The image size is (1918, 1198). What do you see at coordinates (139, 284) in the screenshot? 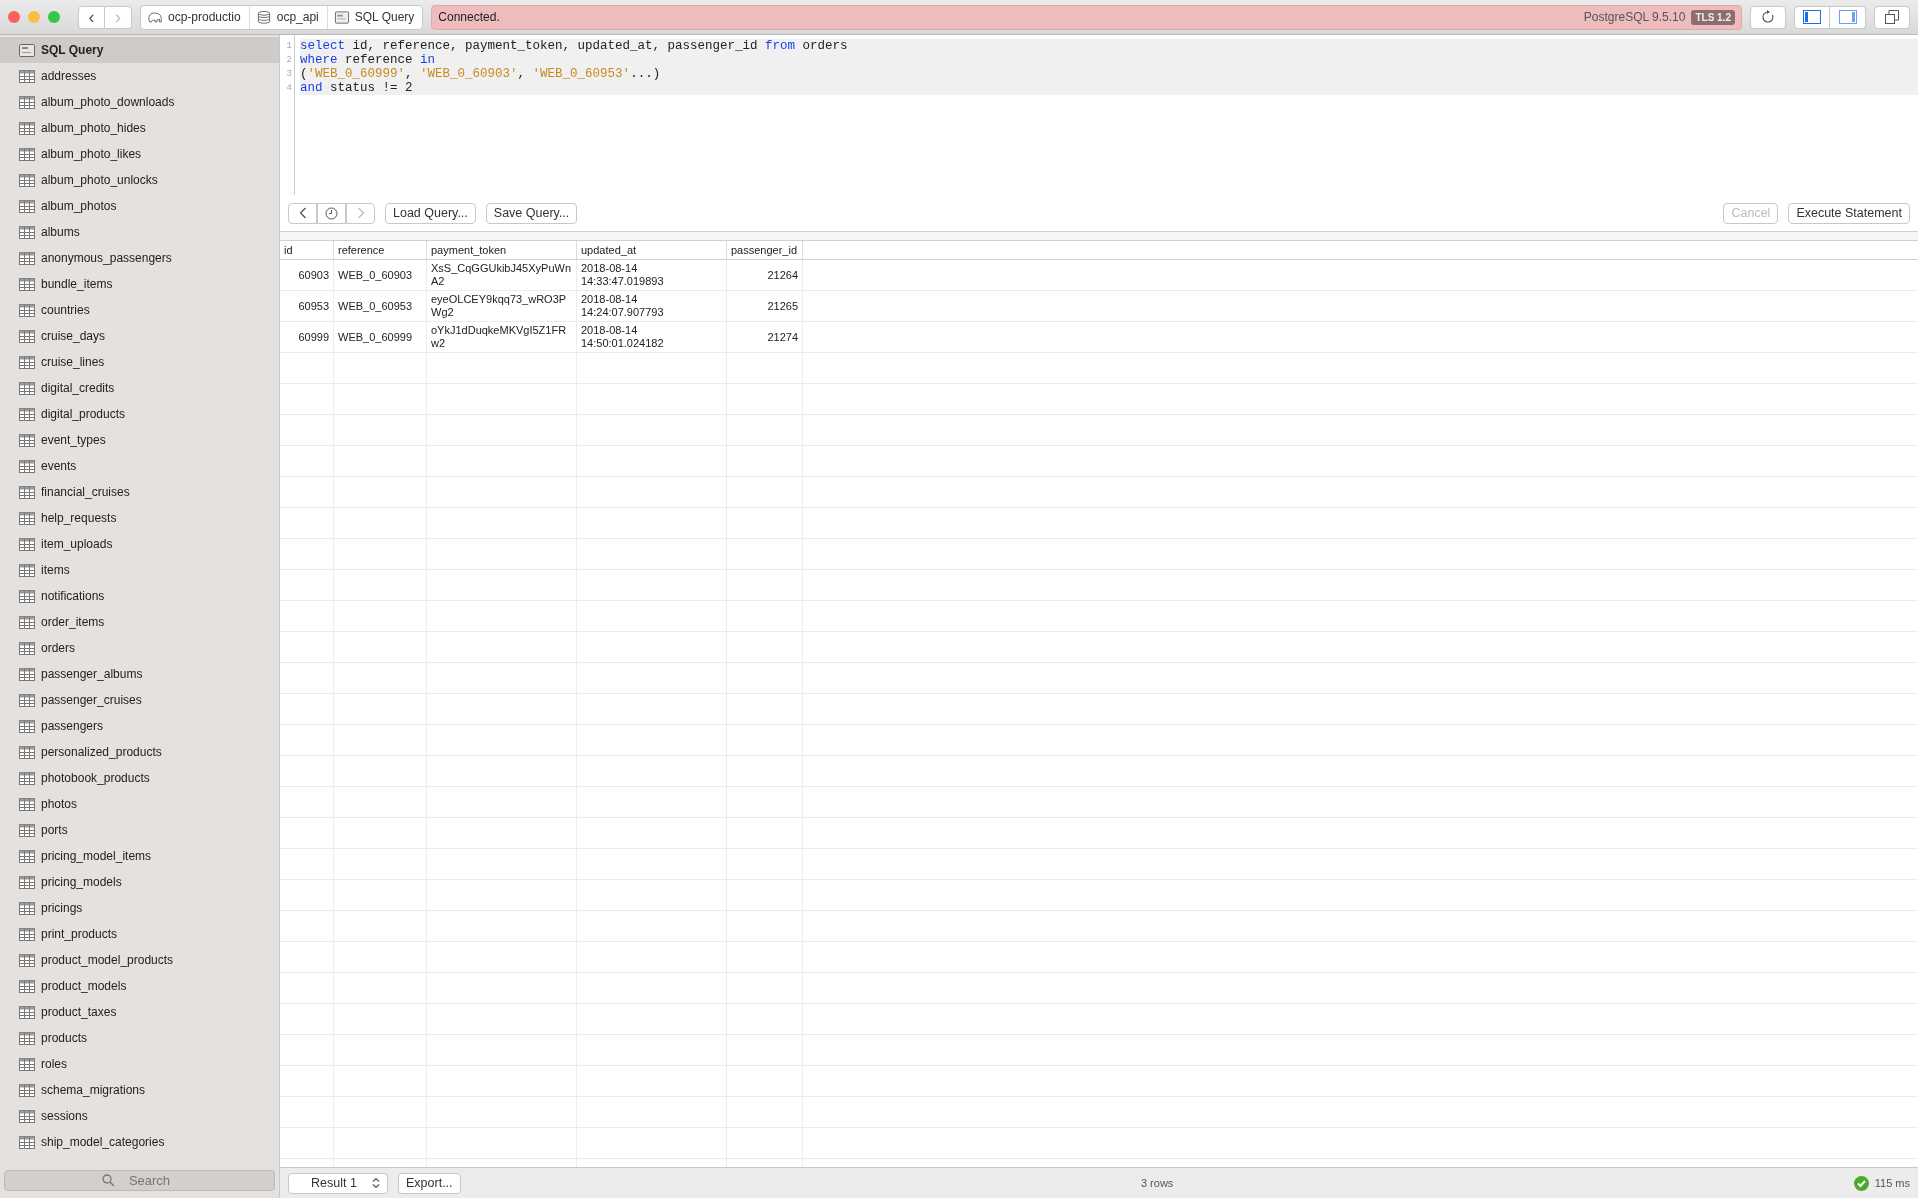
I see `sidebar-item: bundle_items` at bounding box center [139, 284].